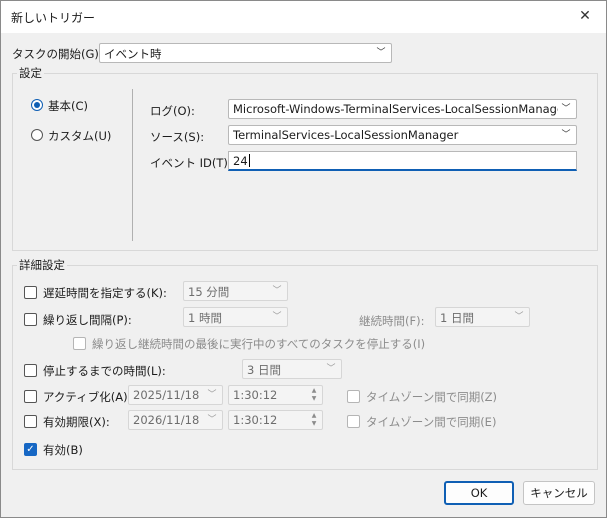 This screenshot has height=518, width=607. Describe the element at coordinates (431, 422) in the screenshot. I see `expire-sync-label: タイムゾーン間で同期(E)` at that location.